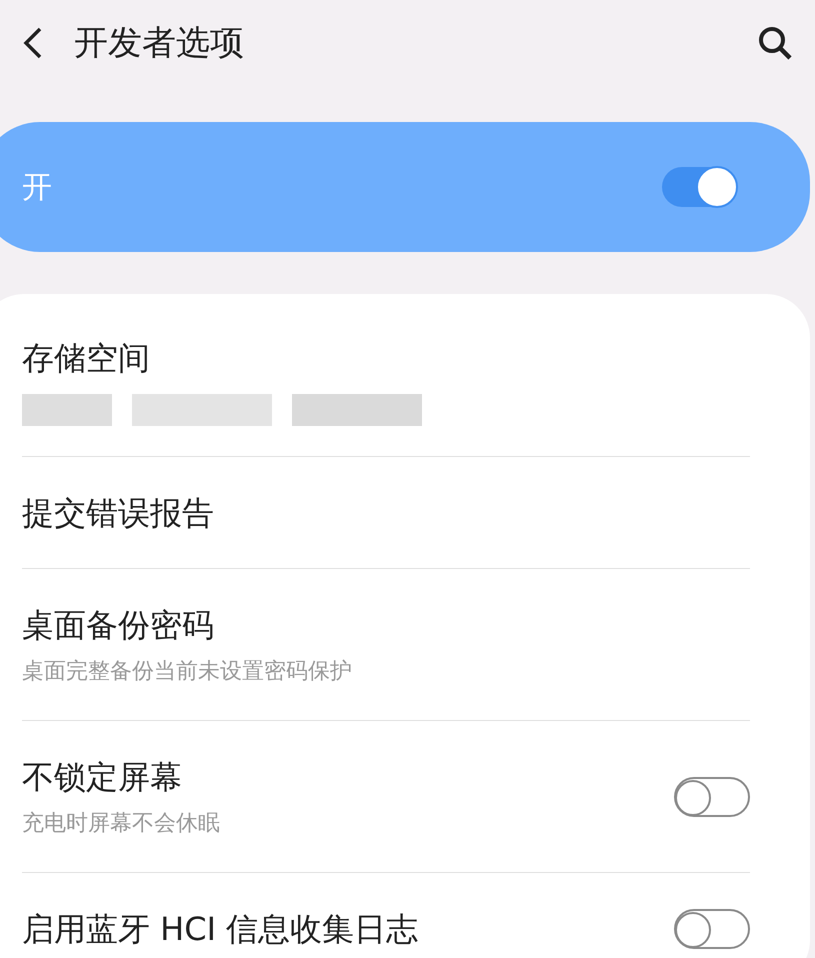  What do you see at coordinates (121, 824) in the screenshot?
I see `setting-subtitle: 充电时屏幕不会休眠` at bounding box center [121, 824].